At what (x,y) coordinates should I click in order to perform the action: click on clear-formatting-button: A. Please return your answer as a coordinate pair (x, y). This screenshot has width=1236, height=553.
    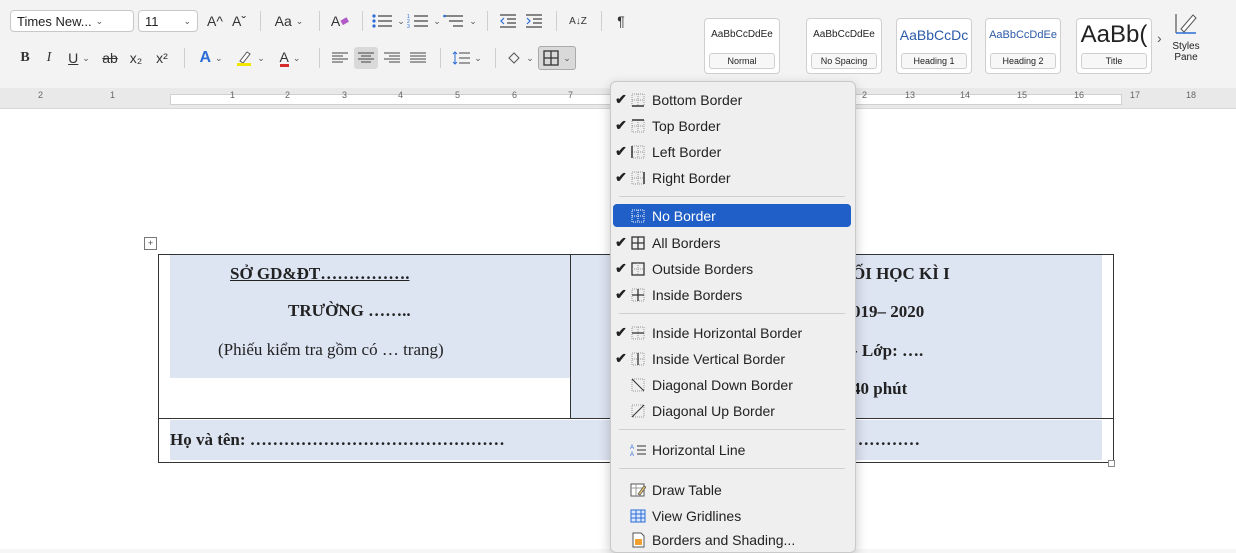
    Looking at the image, I should click on (340, 21).